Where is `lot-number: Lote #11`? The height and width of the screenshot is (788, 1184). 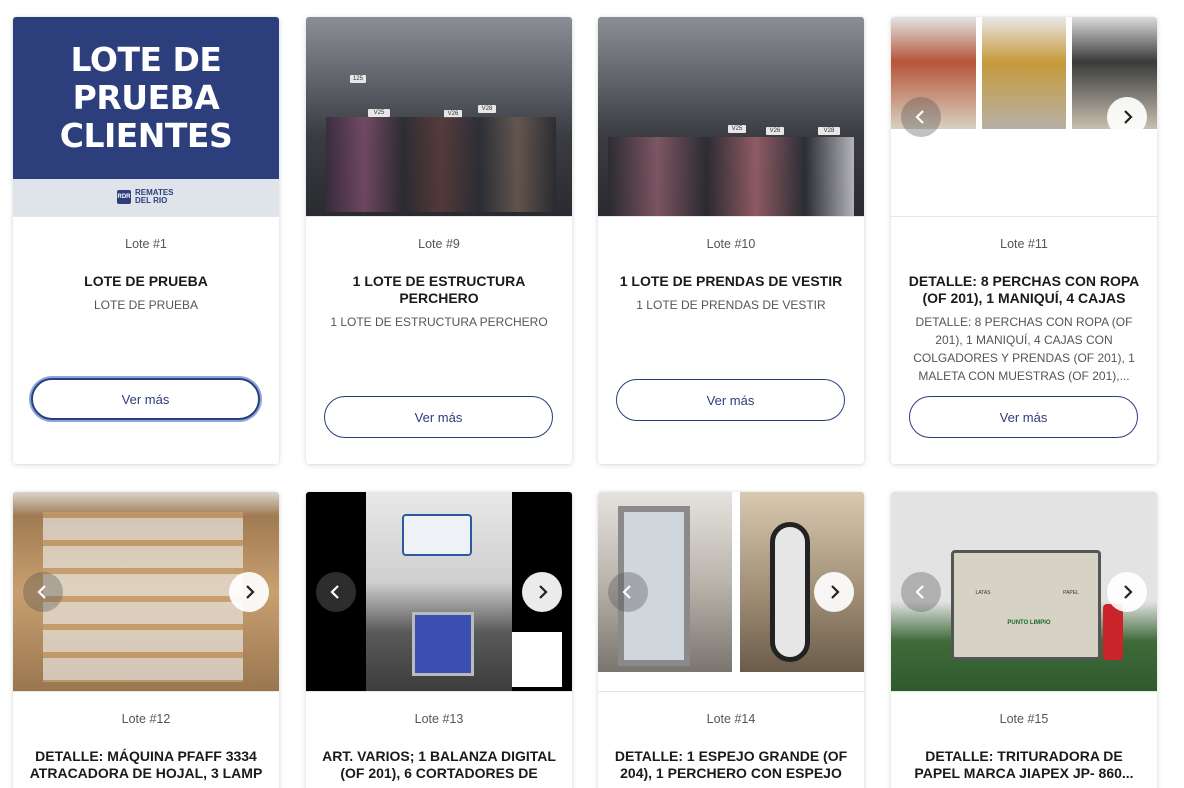
lot-number: Lote #11 is located at coordinates (1024, 244).